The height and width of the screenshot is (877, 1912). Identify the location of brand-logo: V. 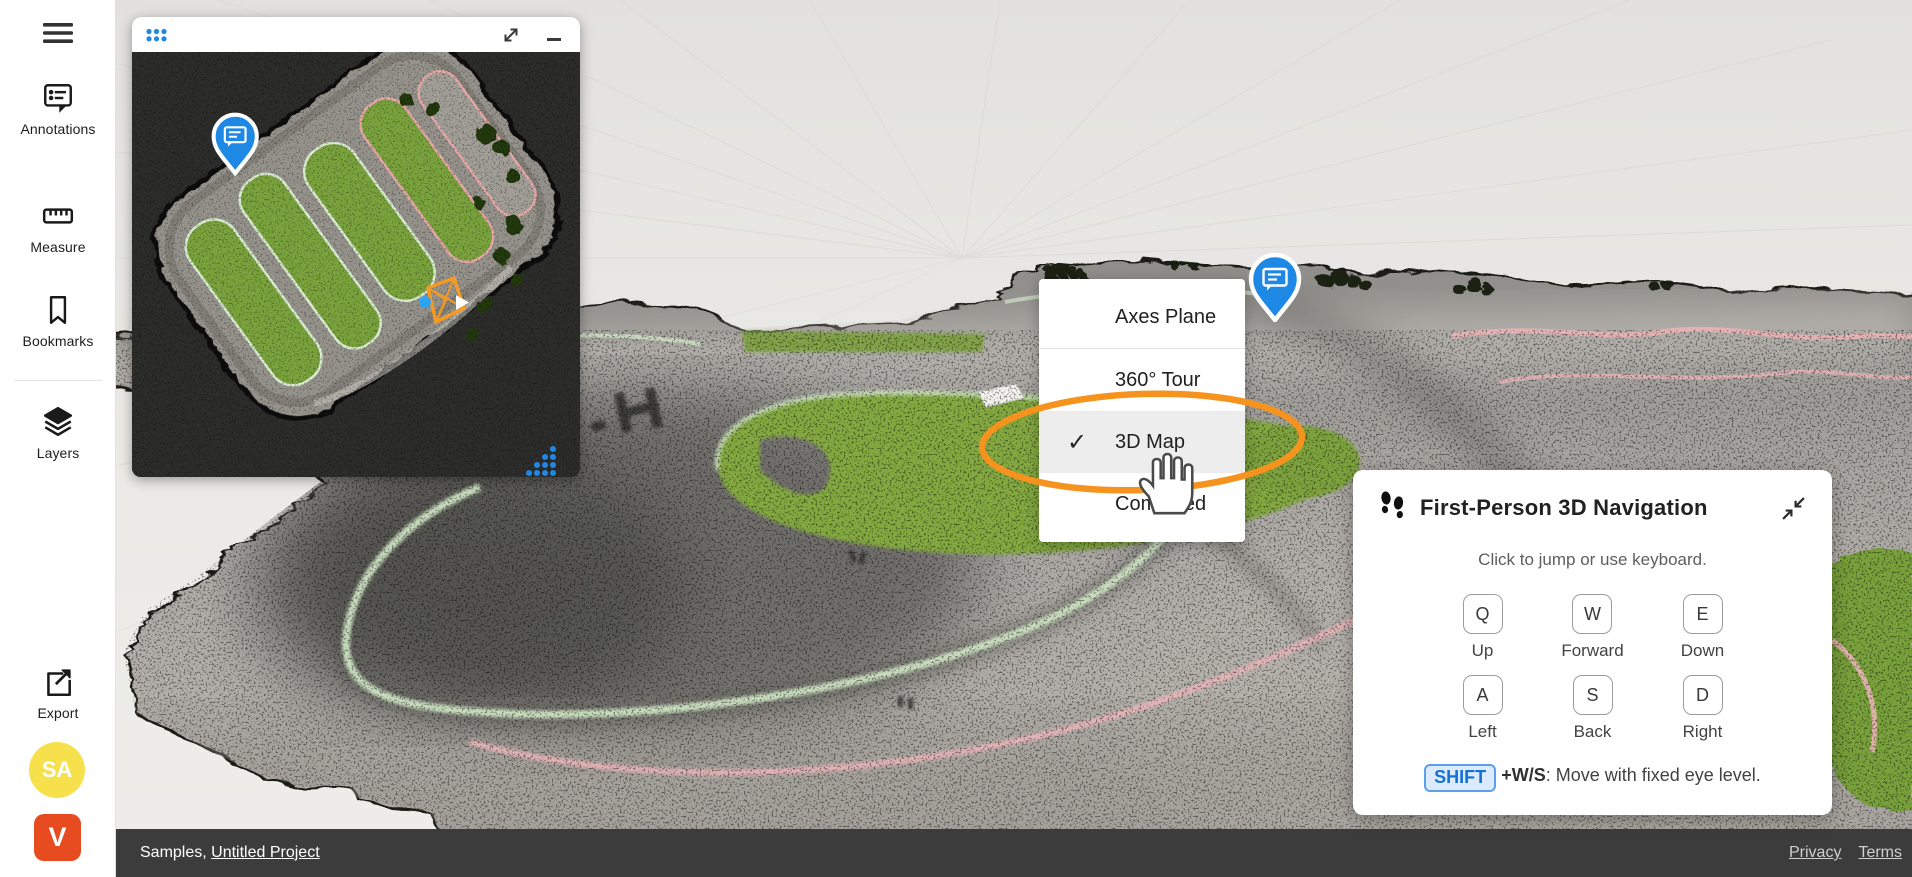
(57, 837).